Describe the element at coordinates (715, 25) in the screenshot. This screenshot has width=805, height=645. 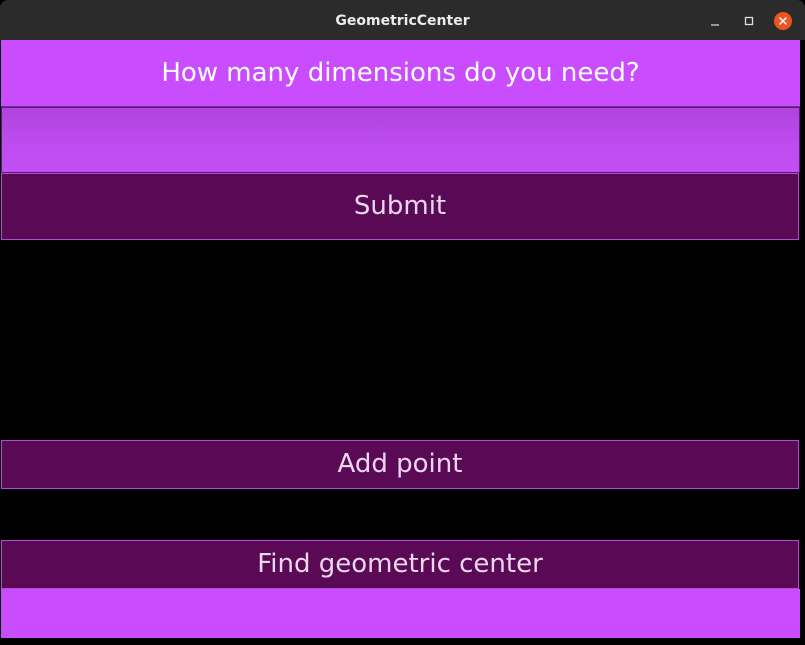
I see `minimize-icon` at that location.